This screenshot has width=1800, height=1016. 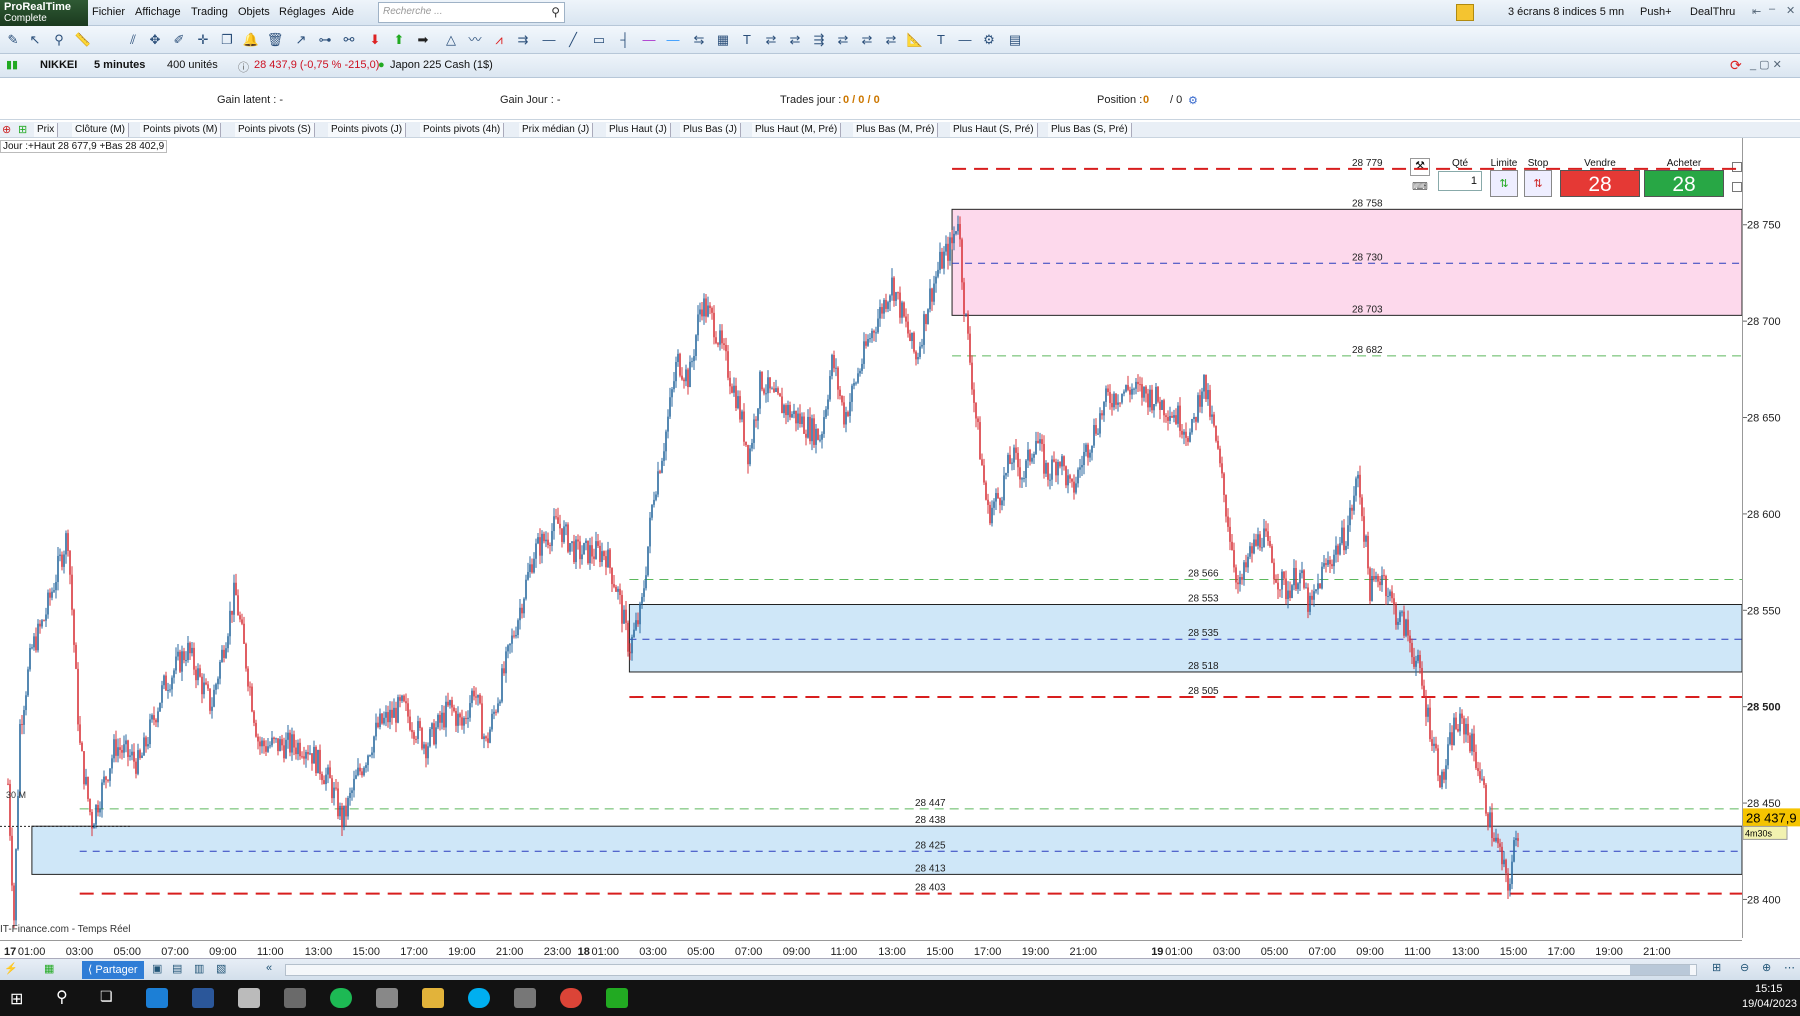 I want to click on zoom-icon: ⚲, so click(x=59, y=40).